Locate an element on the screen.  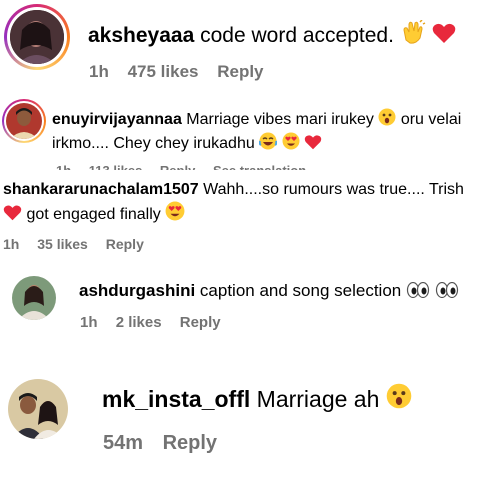
comment-text: ashdurgashini caption and song selection is located at coordinates (269, 292).